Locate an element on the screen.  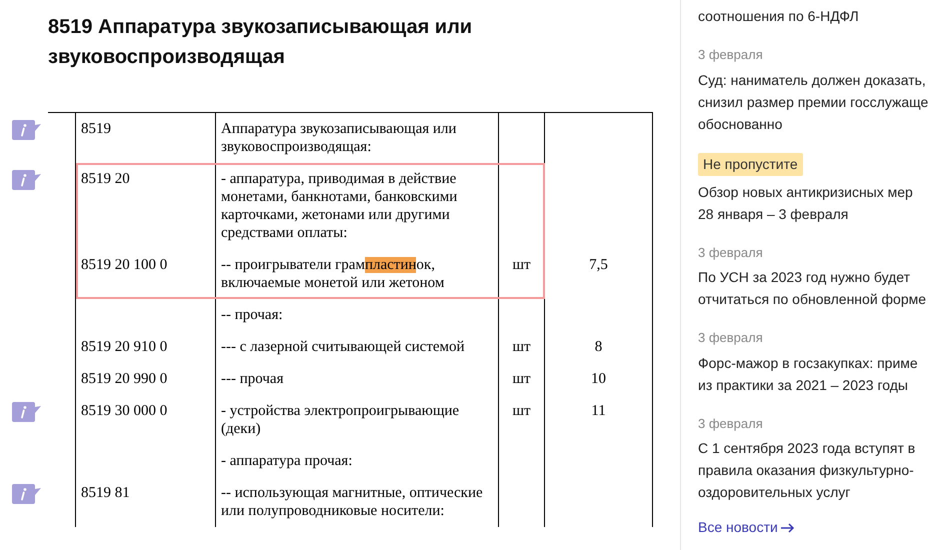
news-title-link: соотношения по 6-НДФЛ is located at coordinates (814, 16).